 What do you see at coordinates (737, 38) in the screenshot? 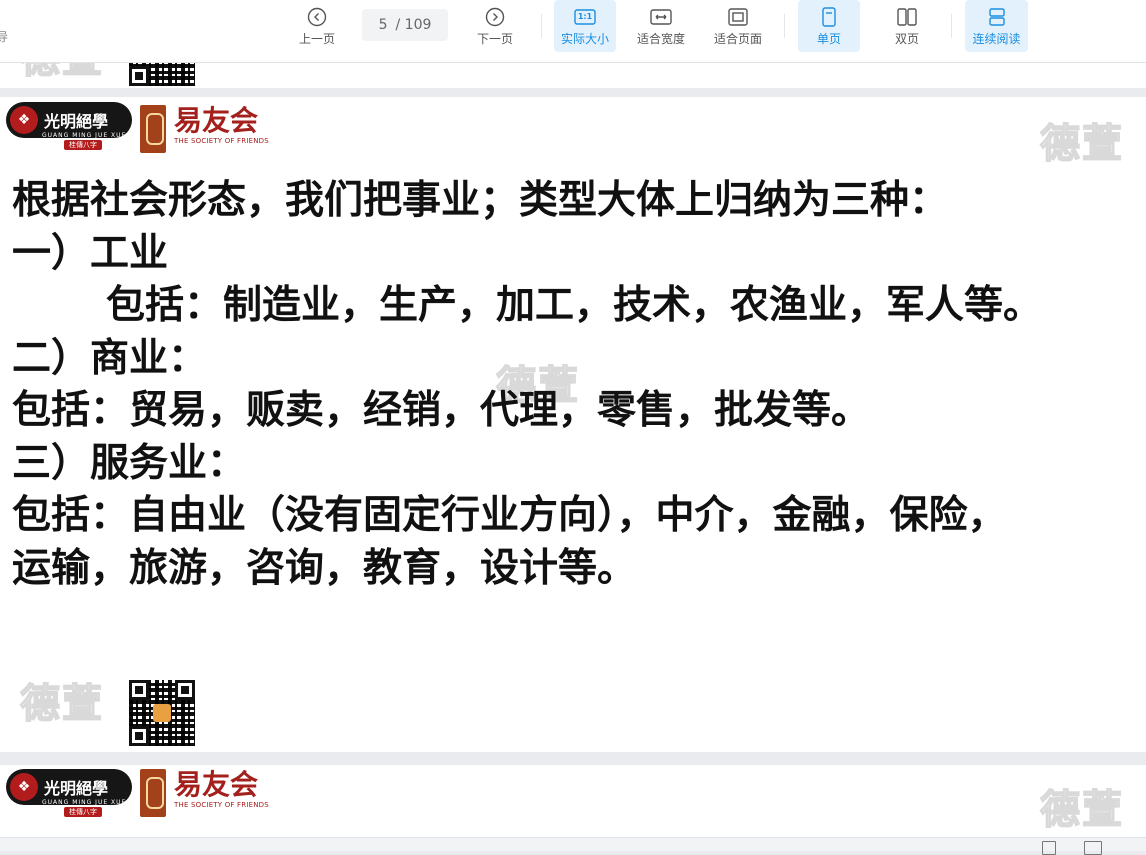
I see `fit-page-label: 适合页面` at bounding box center [737, 38].